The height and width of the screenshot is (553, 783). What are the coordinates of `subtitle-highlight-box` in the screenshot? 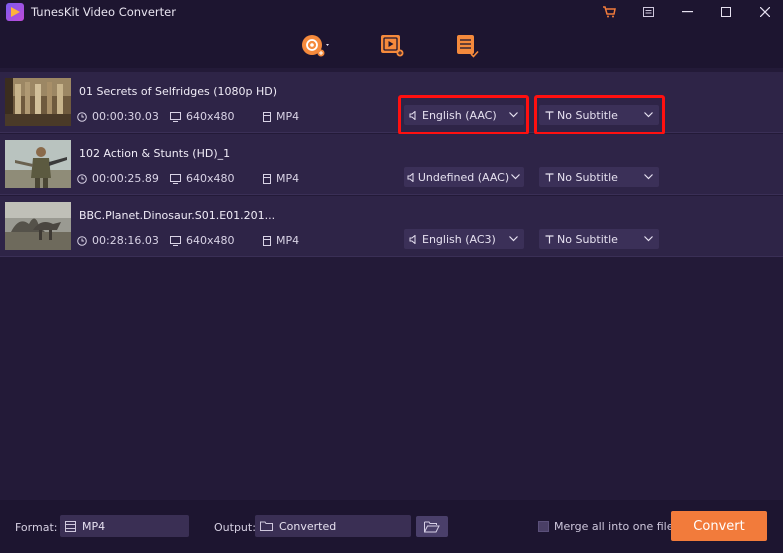 It's located at (599, 115).